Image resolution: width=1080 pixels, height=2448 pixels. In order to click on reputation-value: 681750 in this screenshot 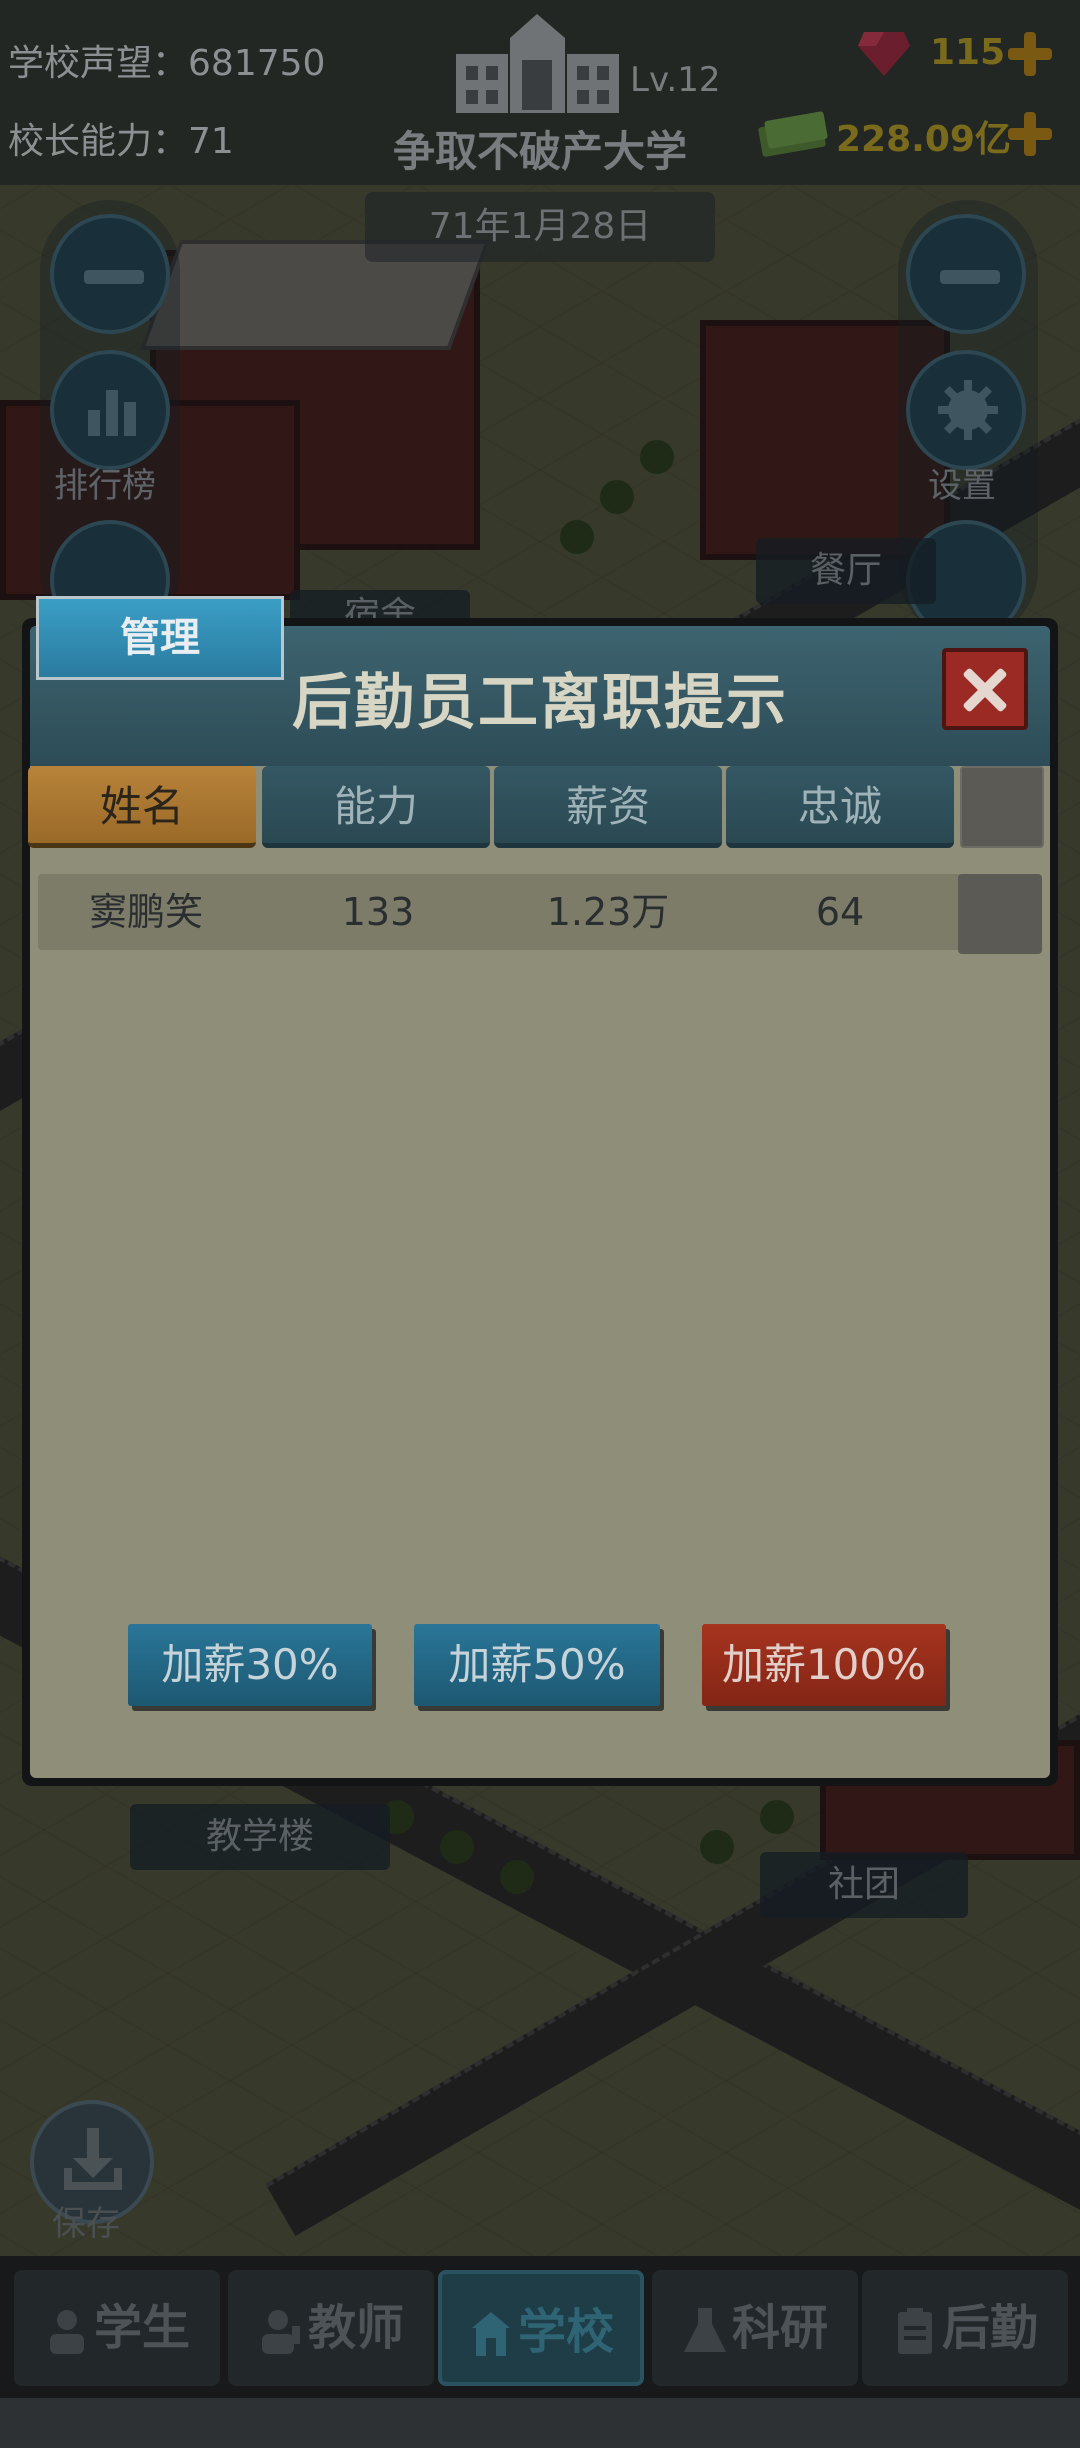, I will do `click(257, 63)`.